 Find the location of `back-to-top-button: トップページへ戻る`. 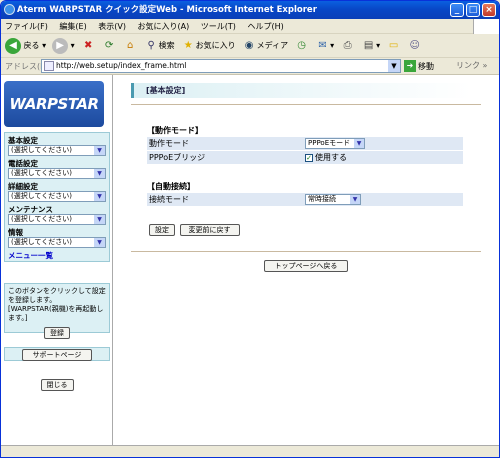

back-to-top-button: トップページへ戻る is located at coordinates (306, 266).